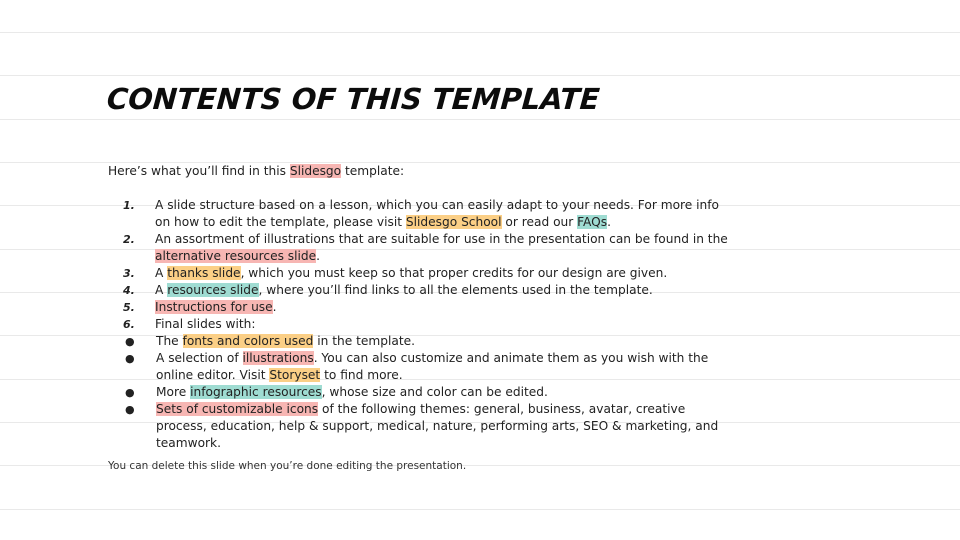 Image resolution: width=960 pixels, height=540 pixels. Describe the element at coordinates (173, 392) in the screenshot. I see `item-text: More` at that location.